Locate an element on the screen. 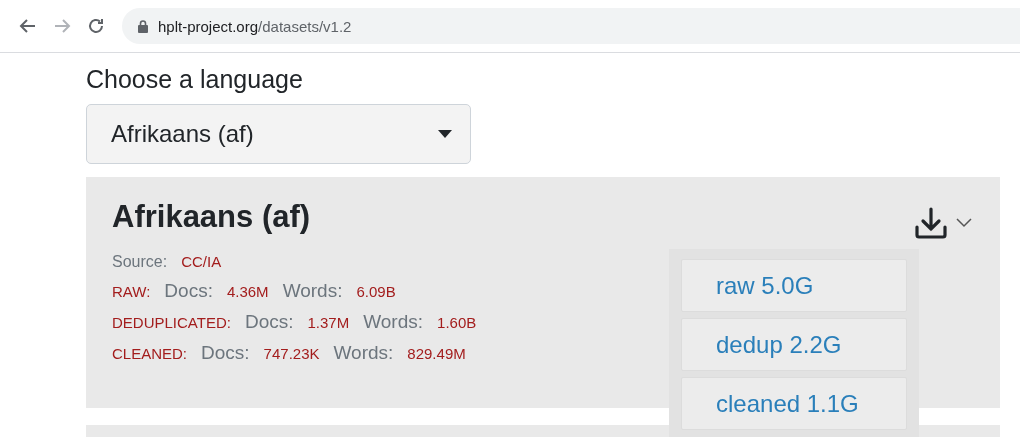 The width and height of the screenshot is (1020, 437). address-bar: hplt-project.org/datasets/v1.2 is located at coordinates (571, 26).